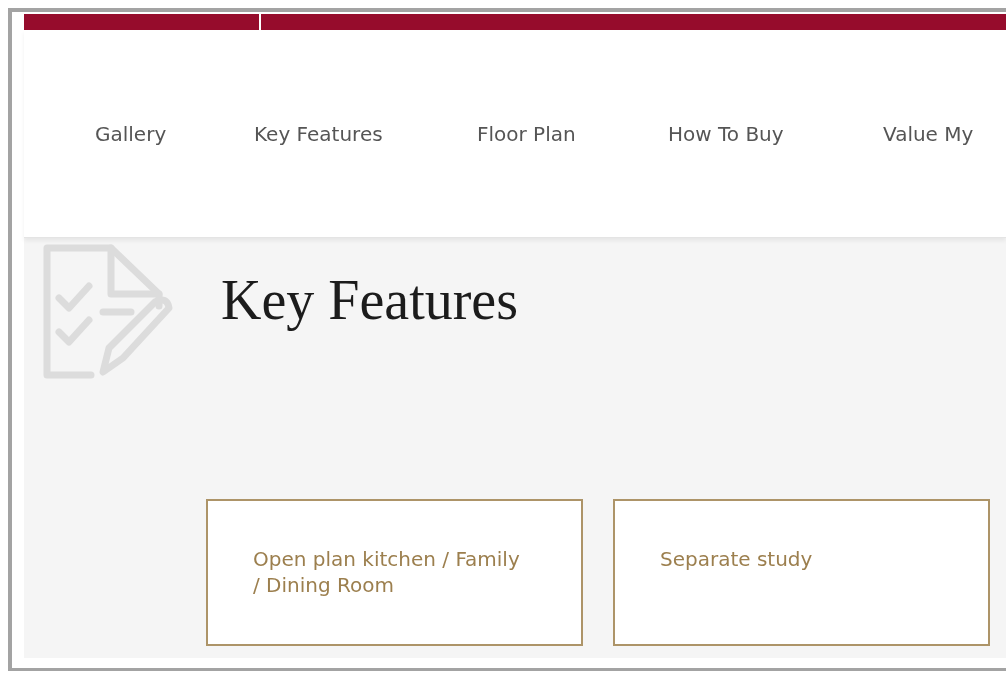  Describe the element at coordinates (737, 559) in the screenshot. I see `feature-text: Separate study` at that location.